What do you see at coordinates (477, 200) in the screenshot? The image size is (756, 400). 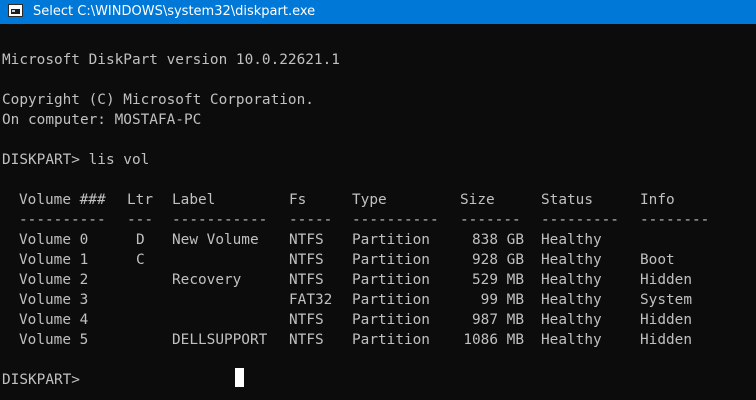 I see `header-size: Size` at bounding box center [477, 200].